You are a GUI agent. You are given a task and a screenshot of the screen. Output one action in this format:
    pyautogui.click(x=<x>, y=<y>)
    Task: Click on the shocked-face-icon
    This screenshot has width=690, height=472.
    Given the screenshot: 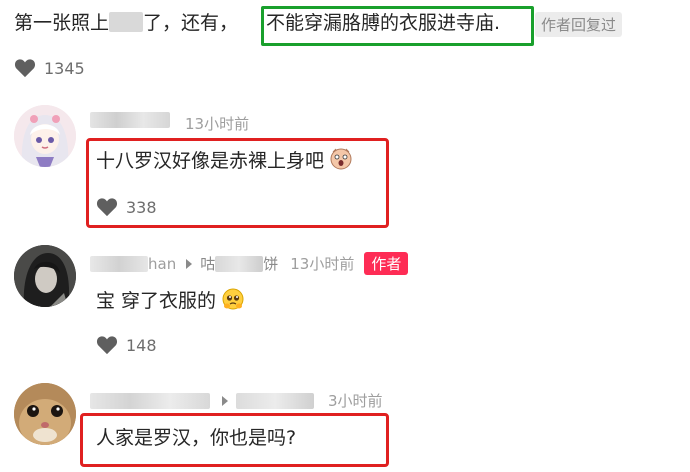 What is the action you would take?
    pyautogui.click(x=341, y=162)
    